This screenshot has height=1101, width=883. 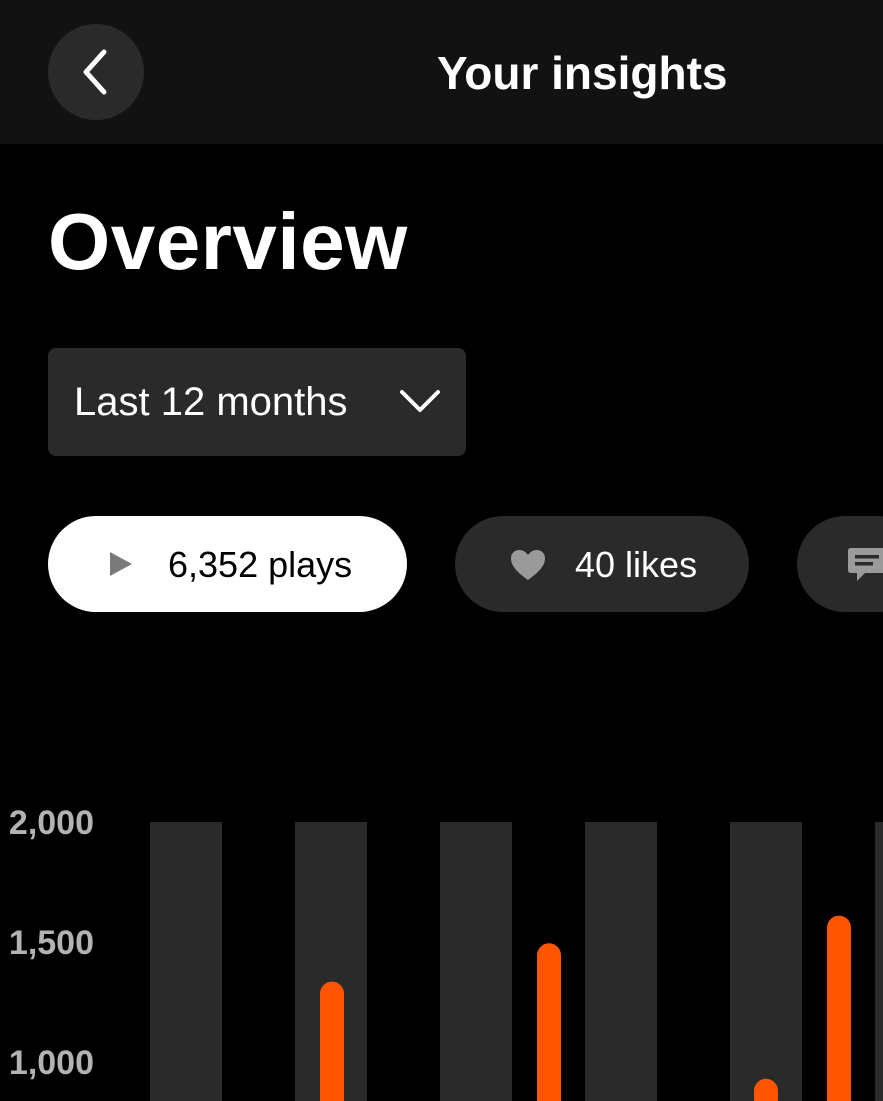 What do you see at coordinates (51, 823) in the screenshot?
I see `y-tick-label: 2,000` at bounding box center [51, 823].